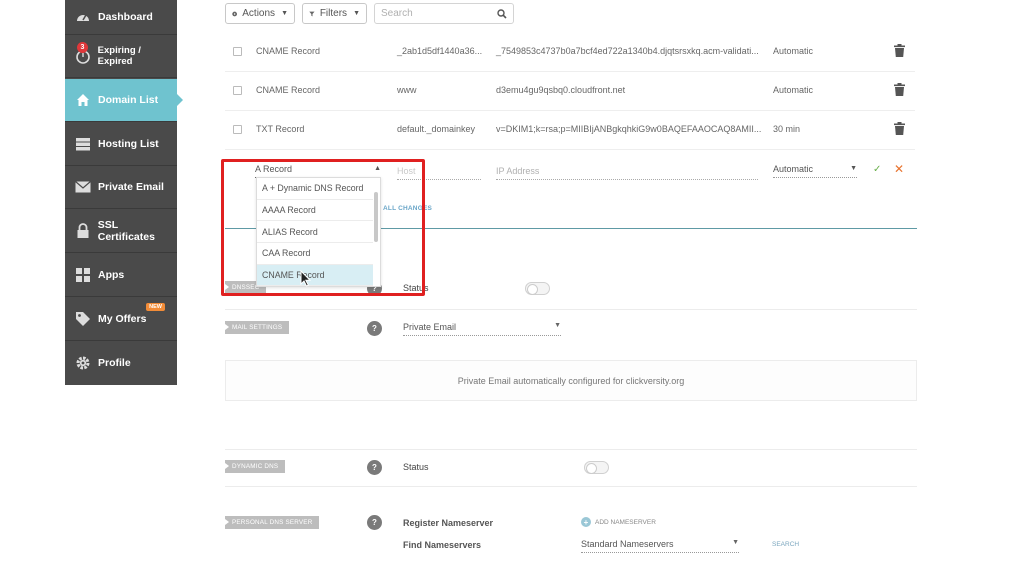 The image size is (1024, 576). Describe the element at coordinates (436, 129) in the screenshot. I see `record-host: default._domainkey` at that location.